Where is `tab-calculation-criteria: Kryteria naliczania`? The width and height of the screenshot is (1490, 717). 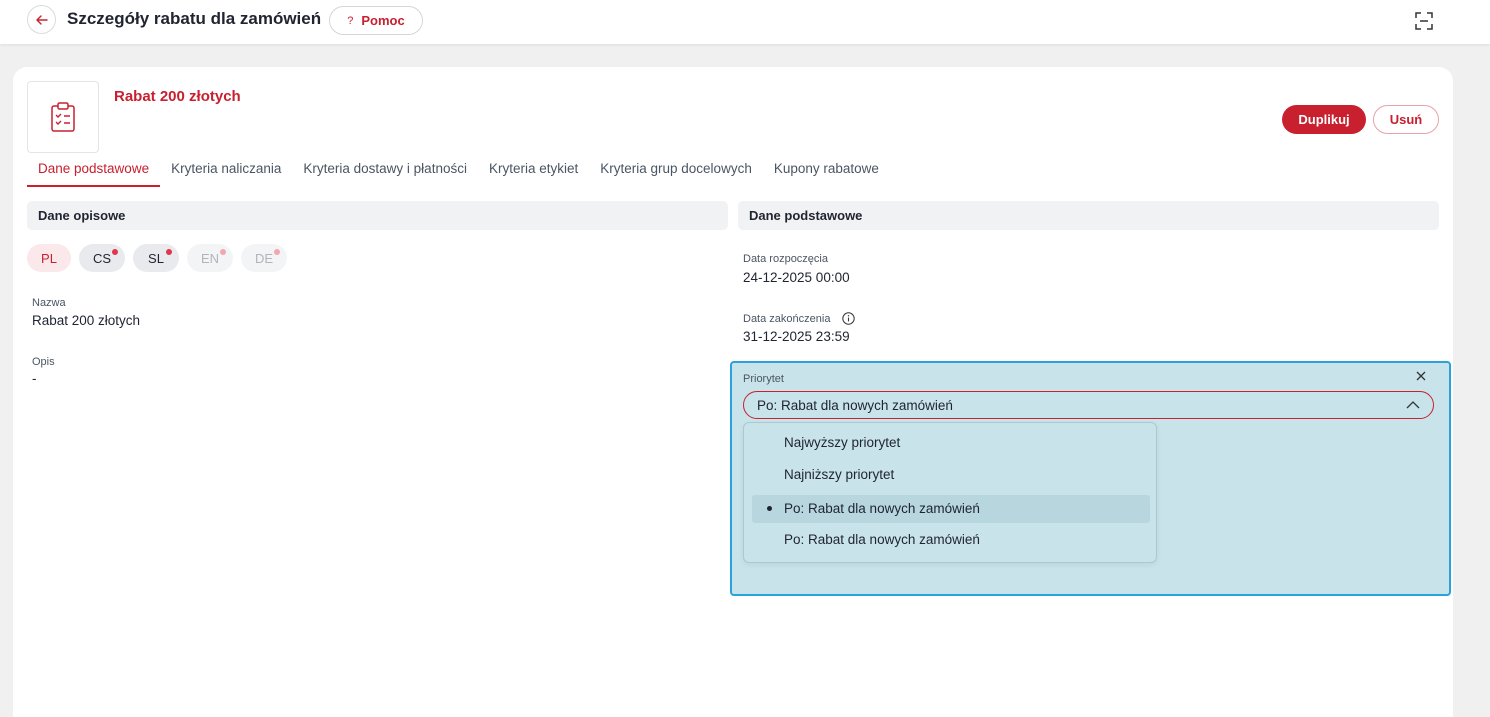 tab-calculation-criteria: Kryteria naliczania is located at coordinates (226, 169).